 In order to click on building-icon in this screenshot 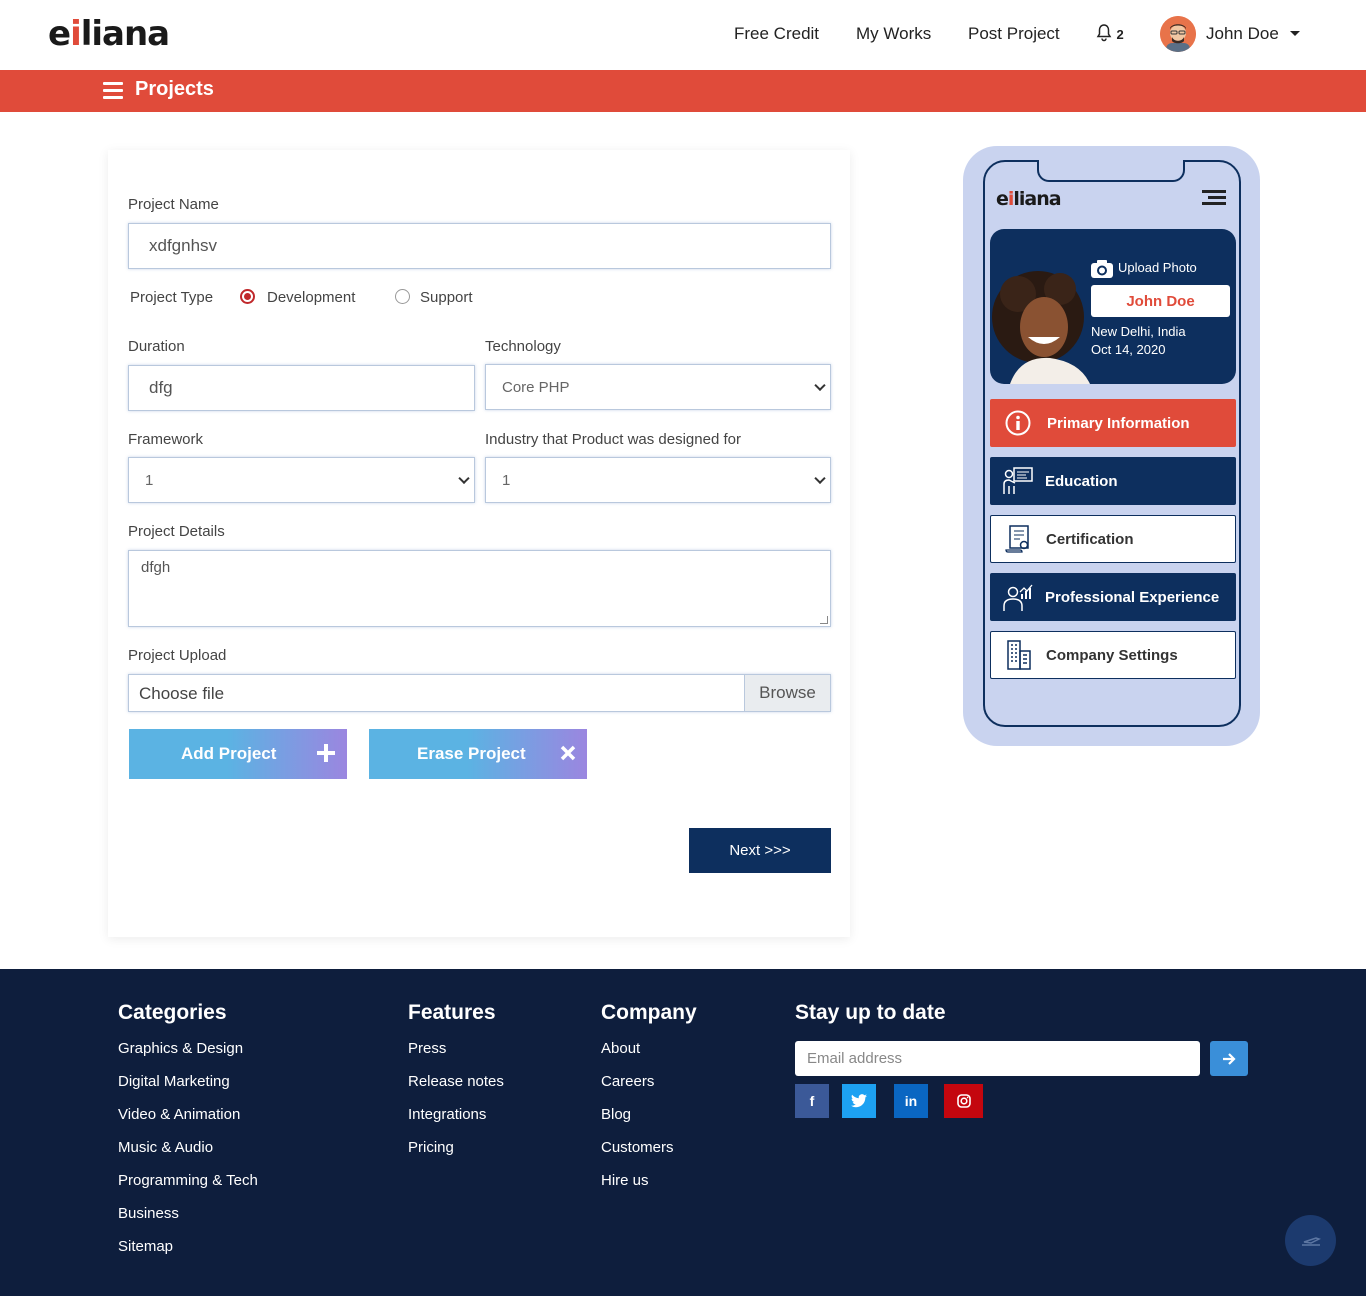, I will do `click(1018, 655)`.